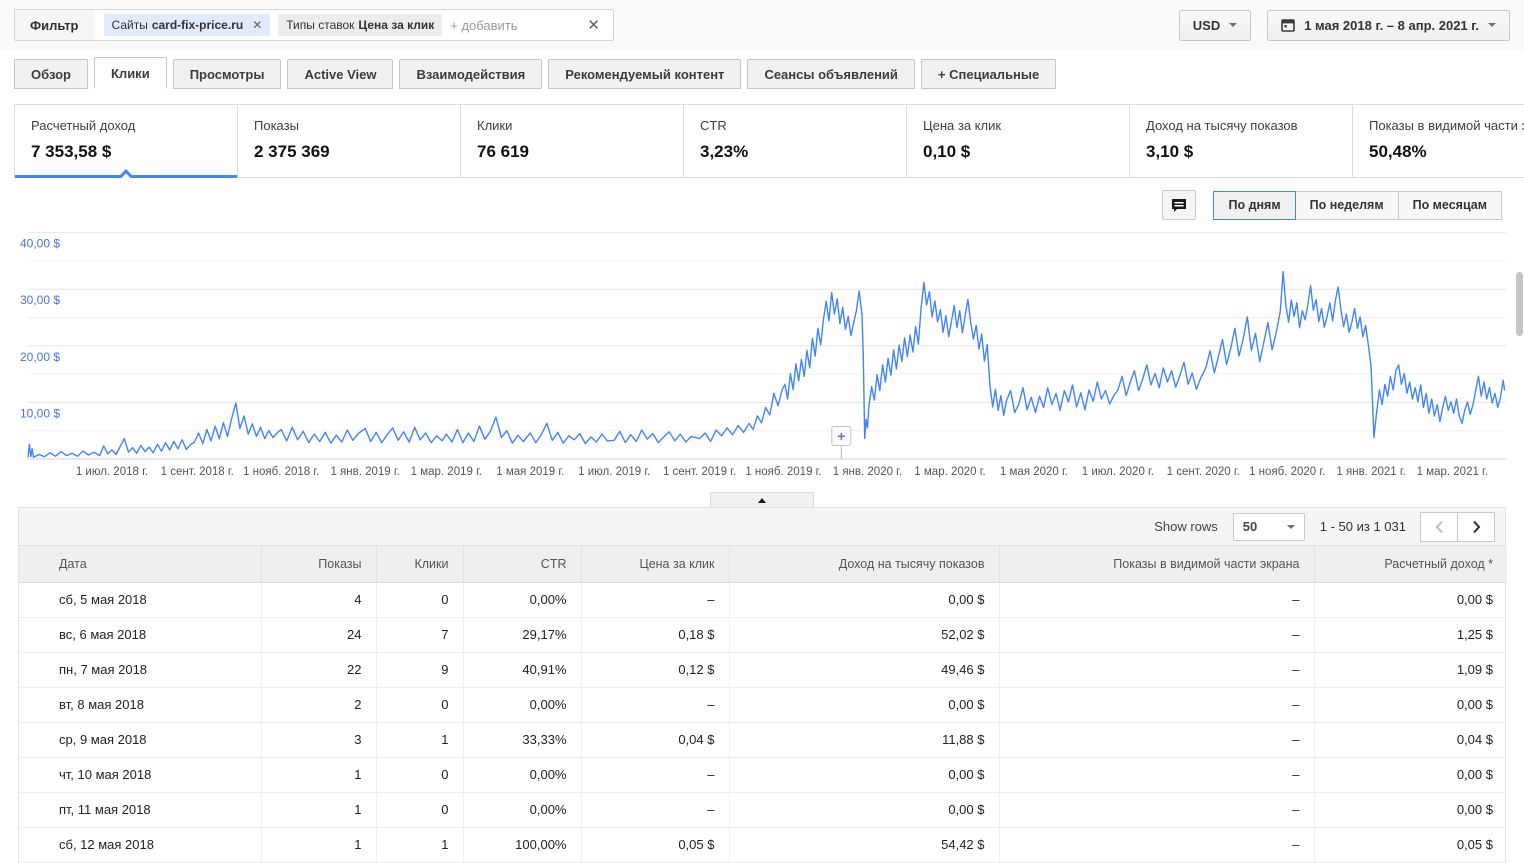  I want to click on table-cell: 1,09 $, so click(1410, 670).